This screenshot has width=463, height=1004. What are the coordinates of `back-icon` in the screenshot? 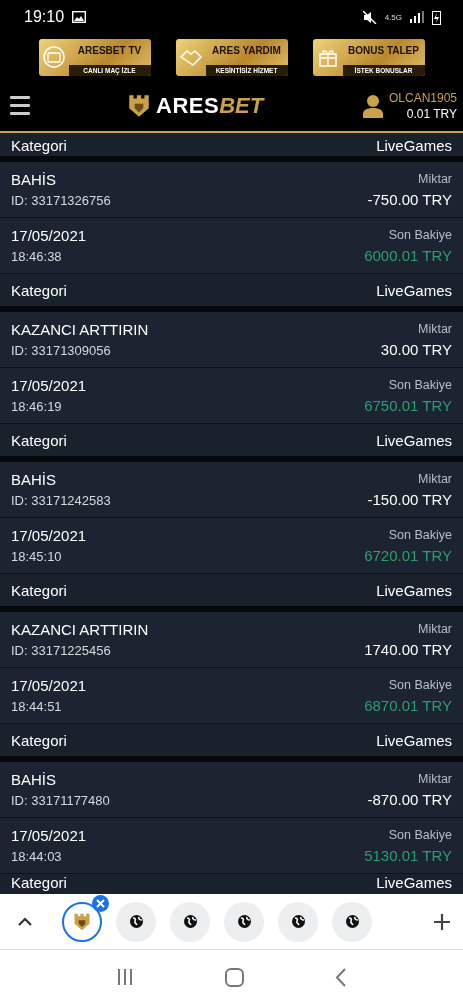 It's located at (341, 977).